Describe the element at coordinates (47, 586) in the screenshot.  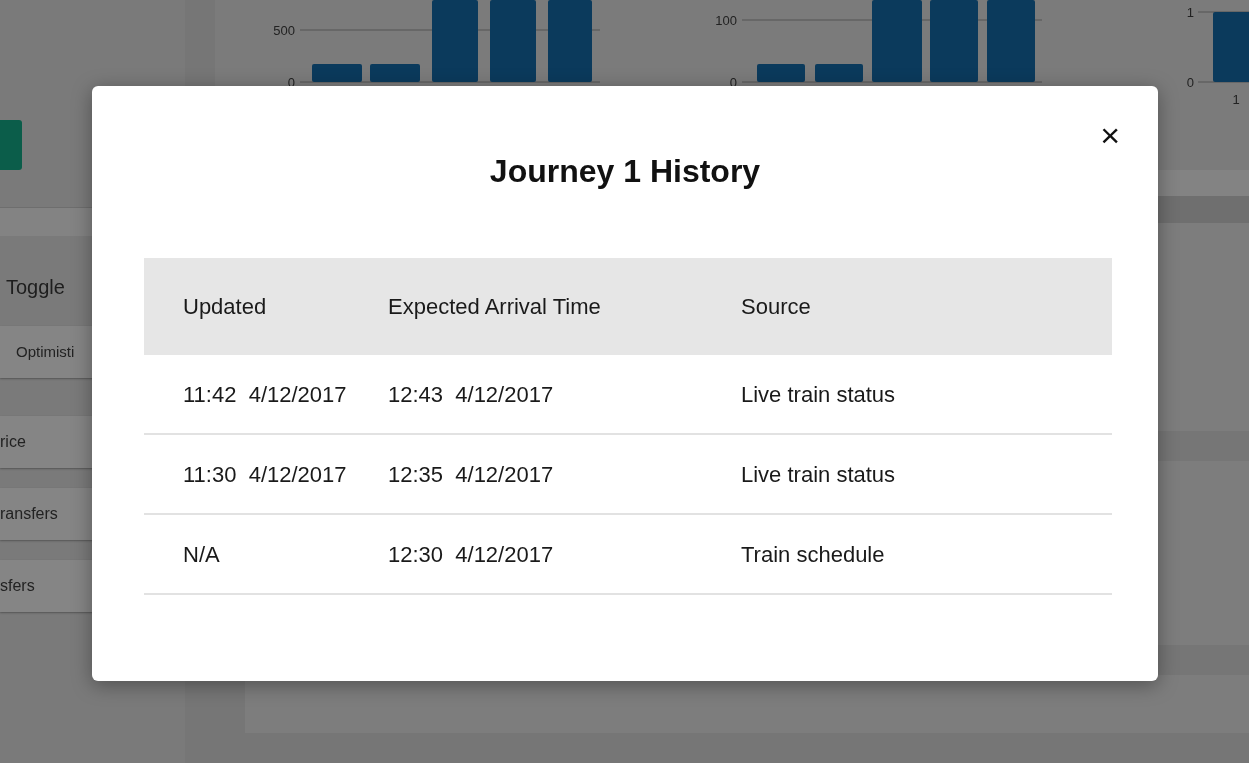
I see `filter-button: sfers` at that location.